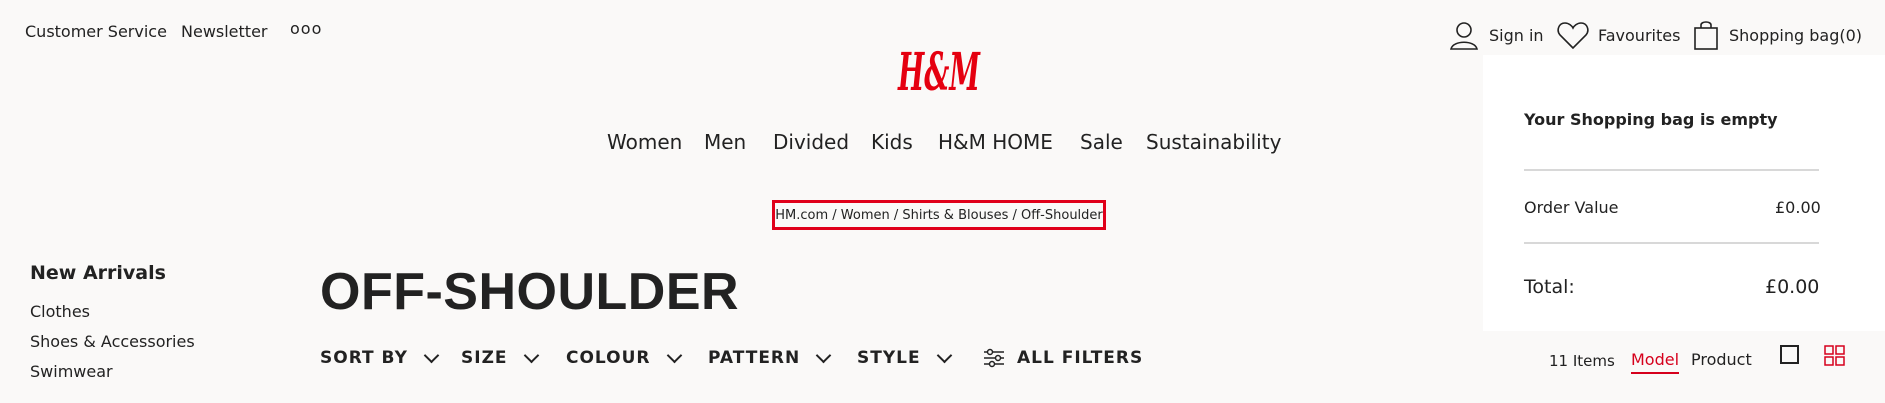 Image resolution: width=1885 pixels, height=403 pixels. What do you see at coordinates (1571, 207) in the screenshot?
I see `order-value-label: Order Value` at bounding box center [1571, 207].